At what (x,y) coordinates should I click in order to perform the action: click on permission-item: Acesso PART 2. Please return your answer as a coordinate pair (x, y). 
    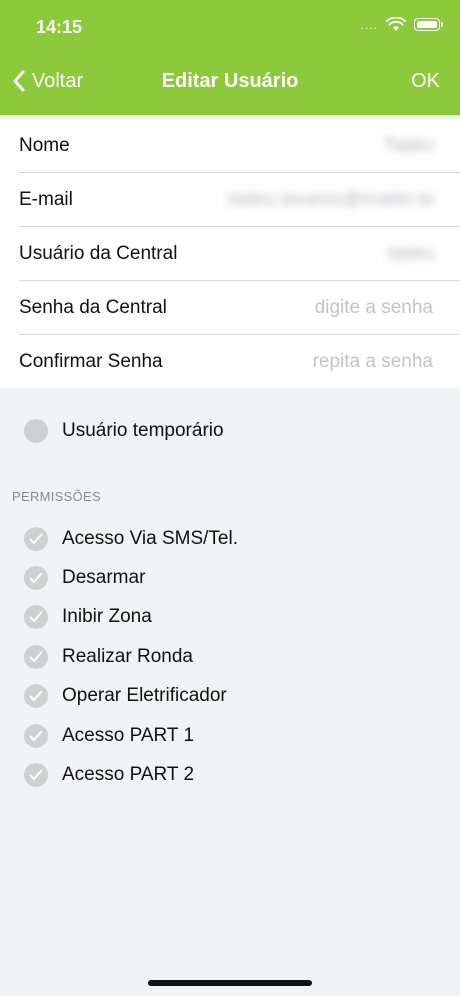
    Looking at the image, I should click on (131, 774).